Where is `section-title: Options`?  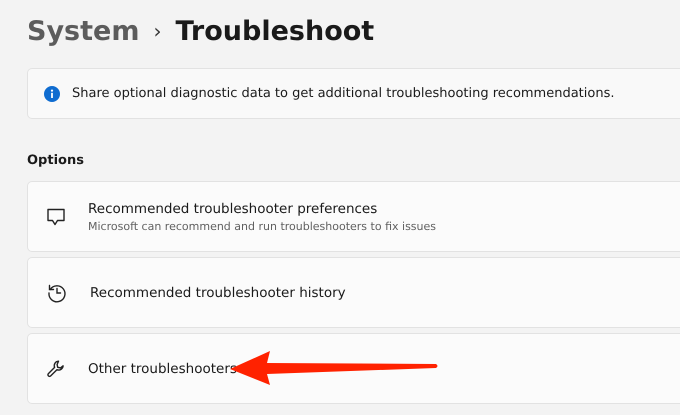
section-title: Options is located at coordinates (56, 161).